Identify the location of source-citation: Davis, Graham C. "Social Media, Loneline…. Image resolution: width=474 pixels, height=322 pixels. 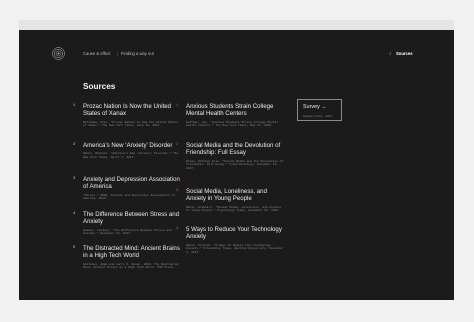
(234, 209).